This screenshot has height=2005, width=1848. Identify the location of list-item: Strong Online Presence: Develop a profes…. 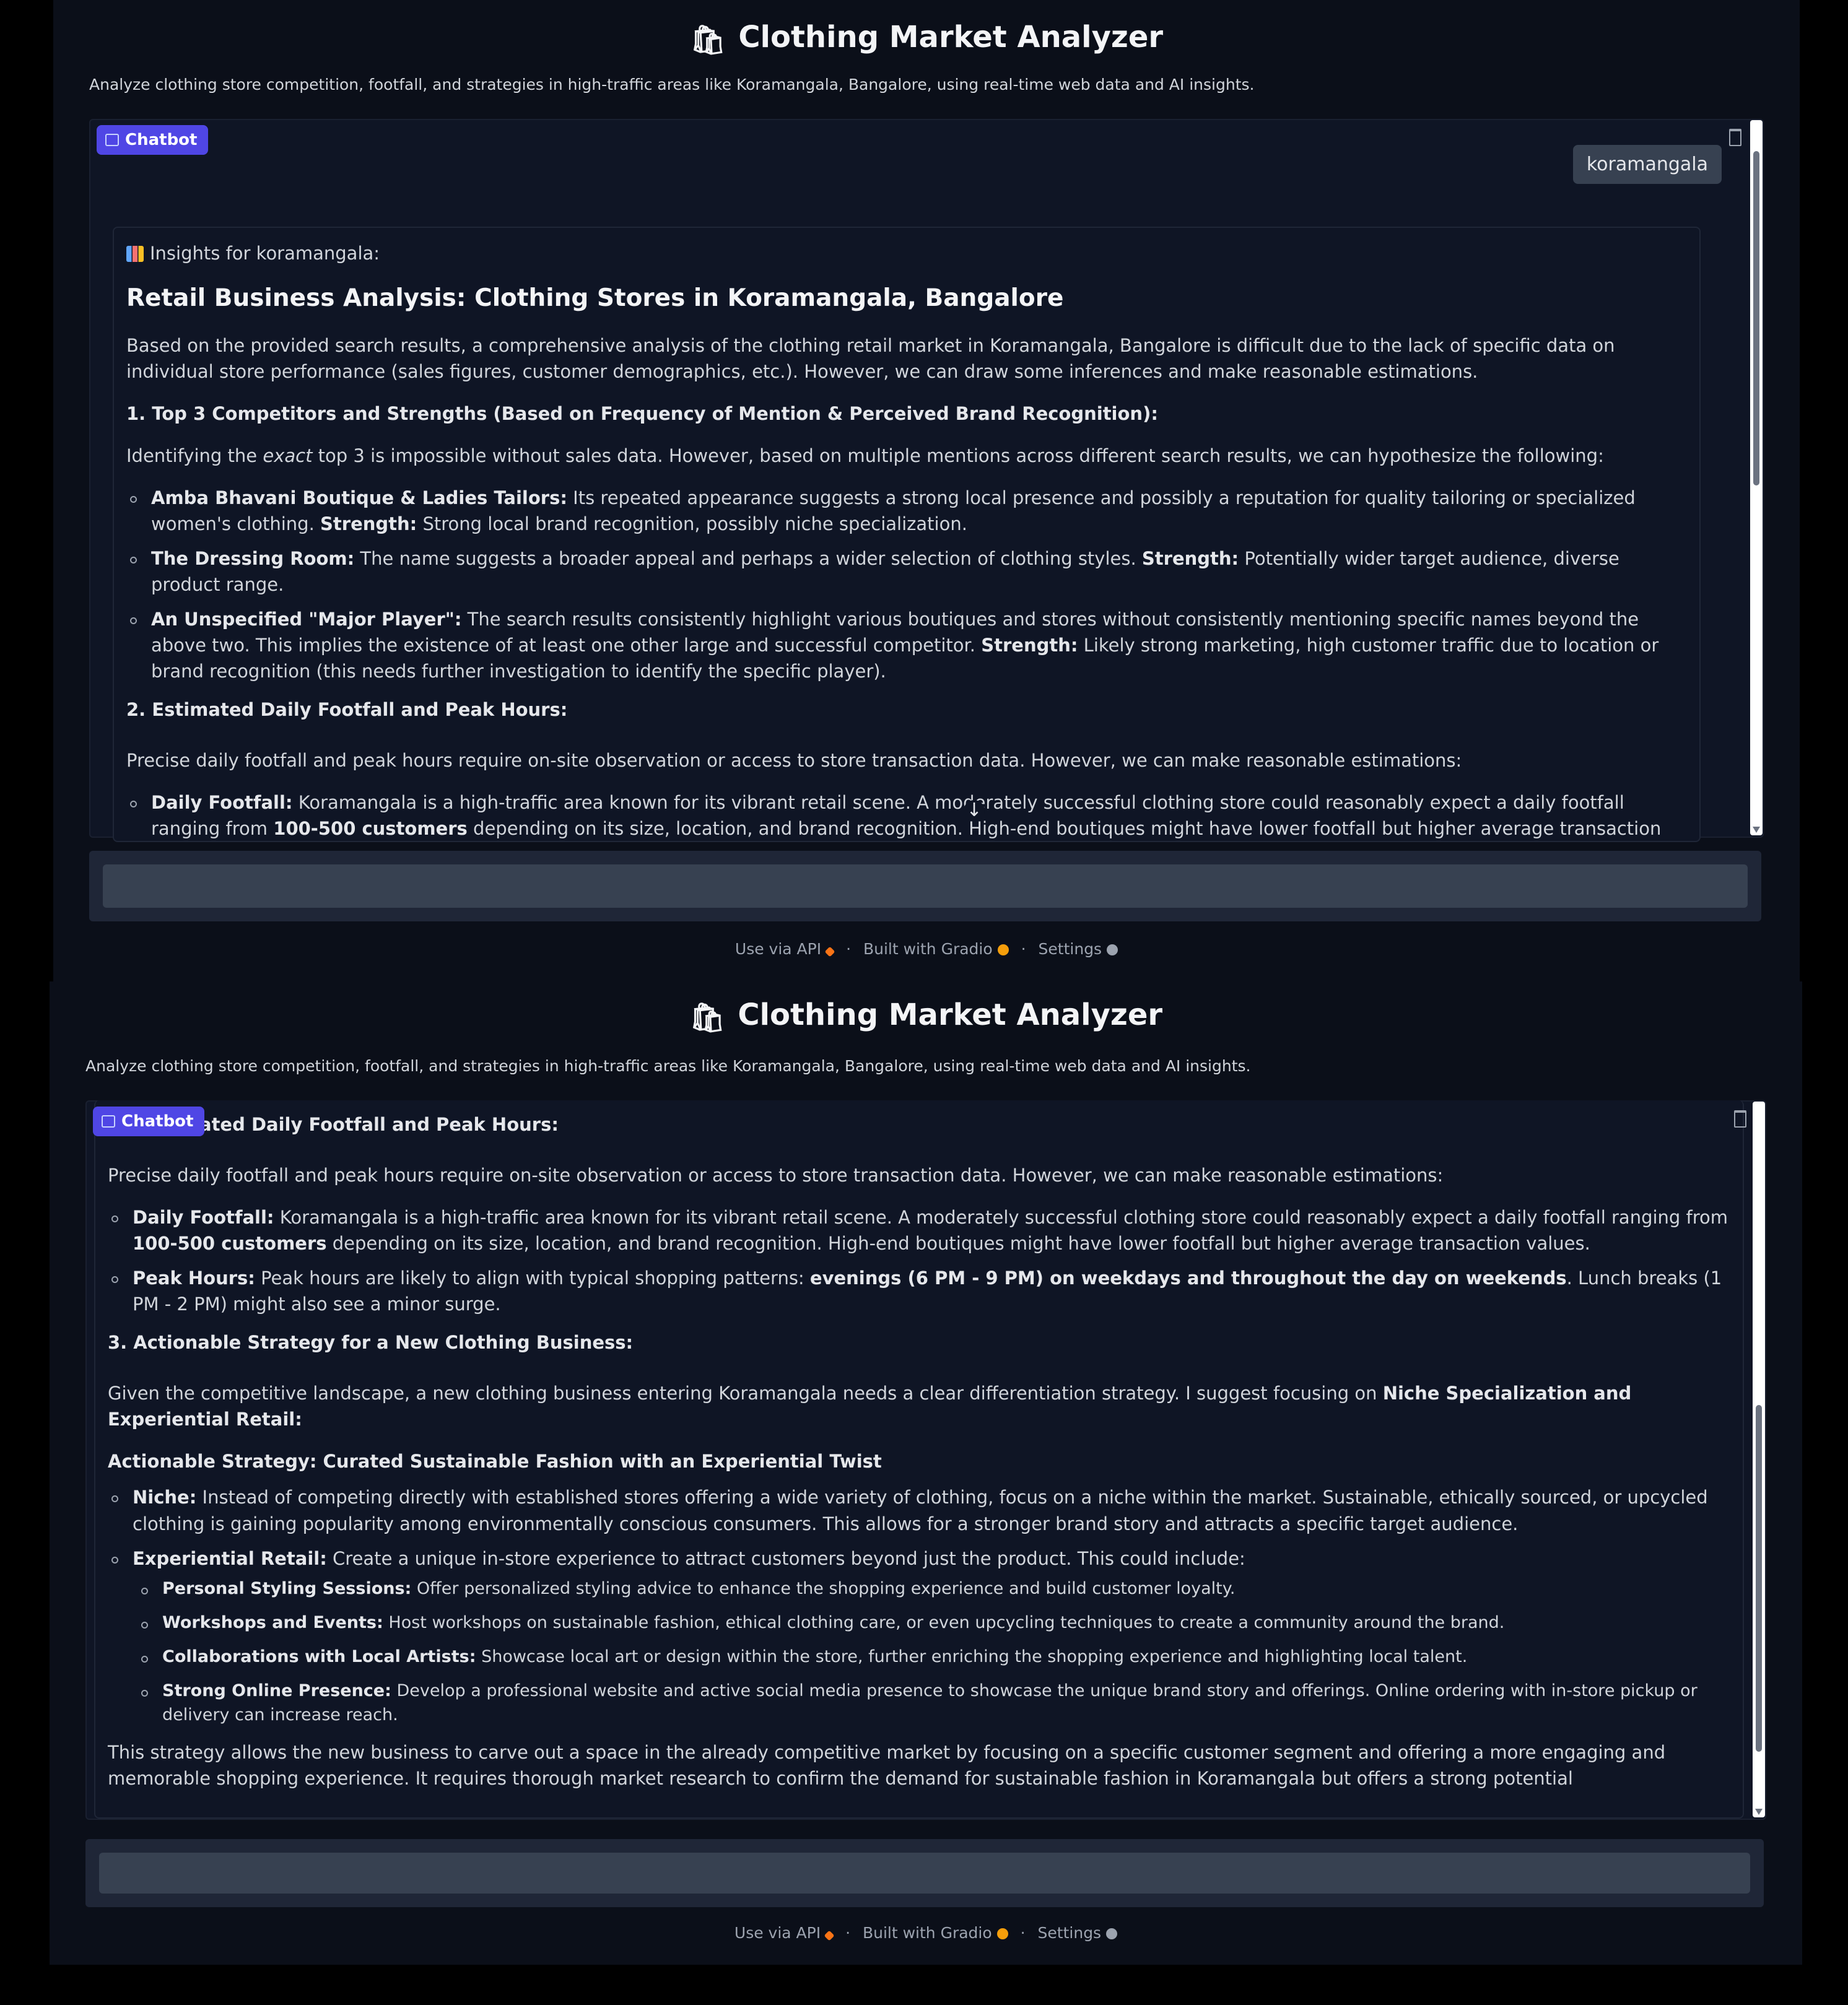
(935, 1703).